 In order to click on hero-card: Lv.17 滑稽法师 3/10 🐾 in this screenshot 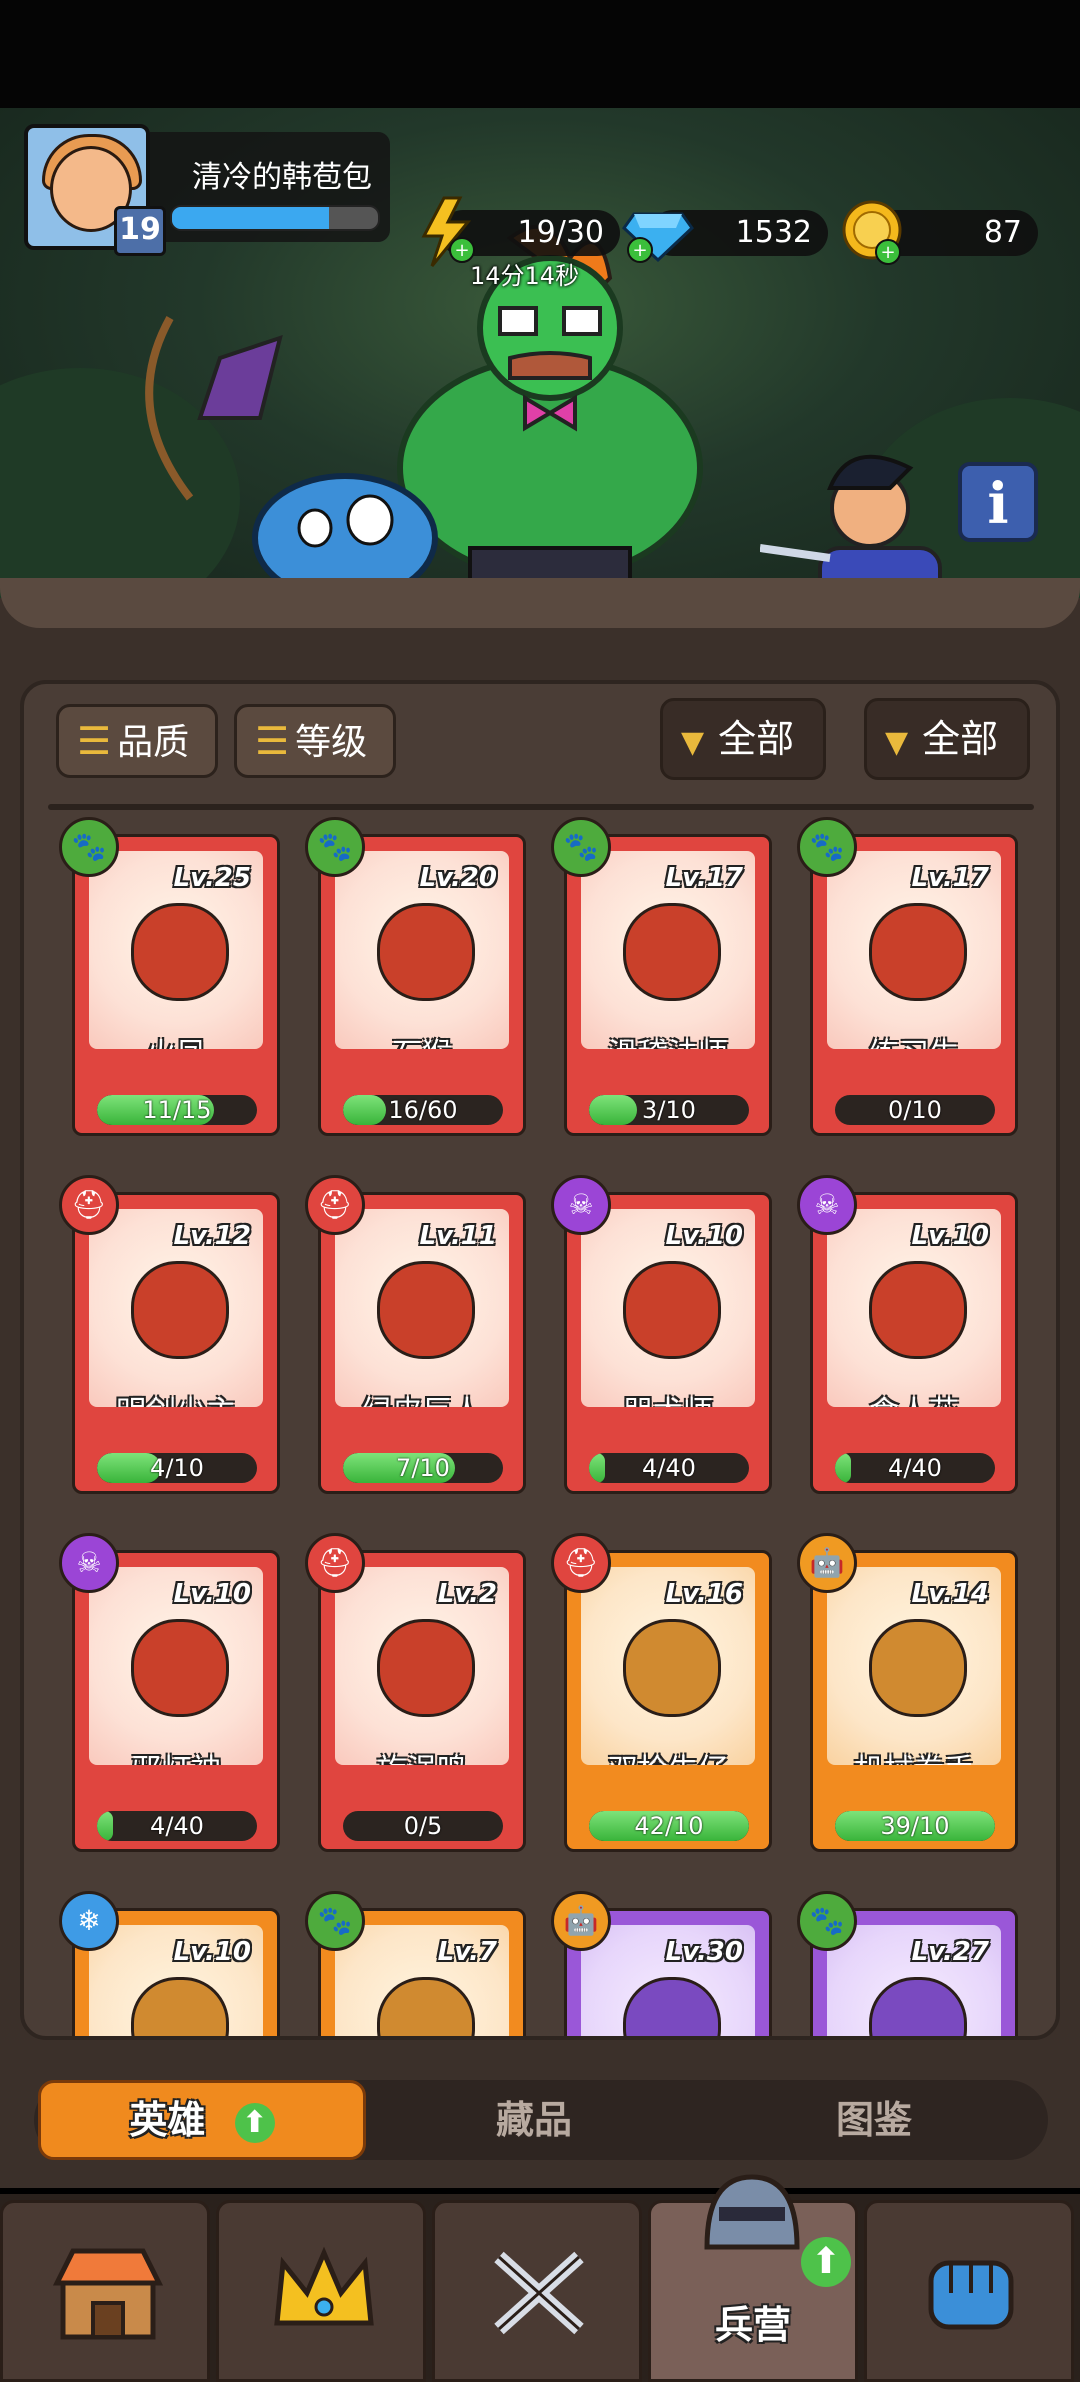, I will do `click(661, 976)`.